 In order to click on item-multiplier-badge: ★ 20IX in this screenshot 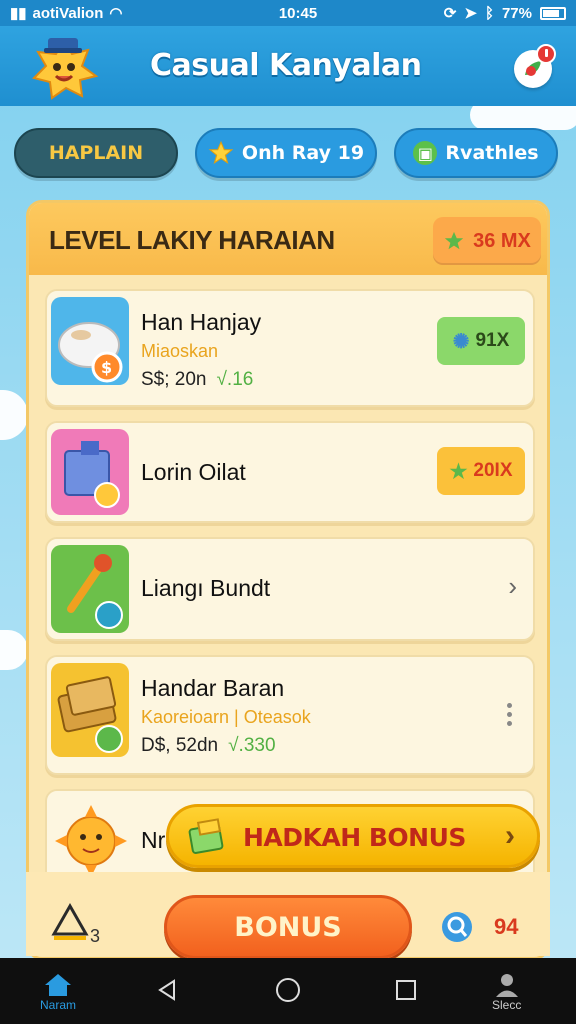, I will do `click(481, 471)`.